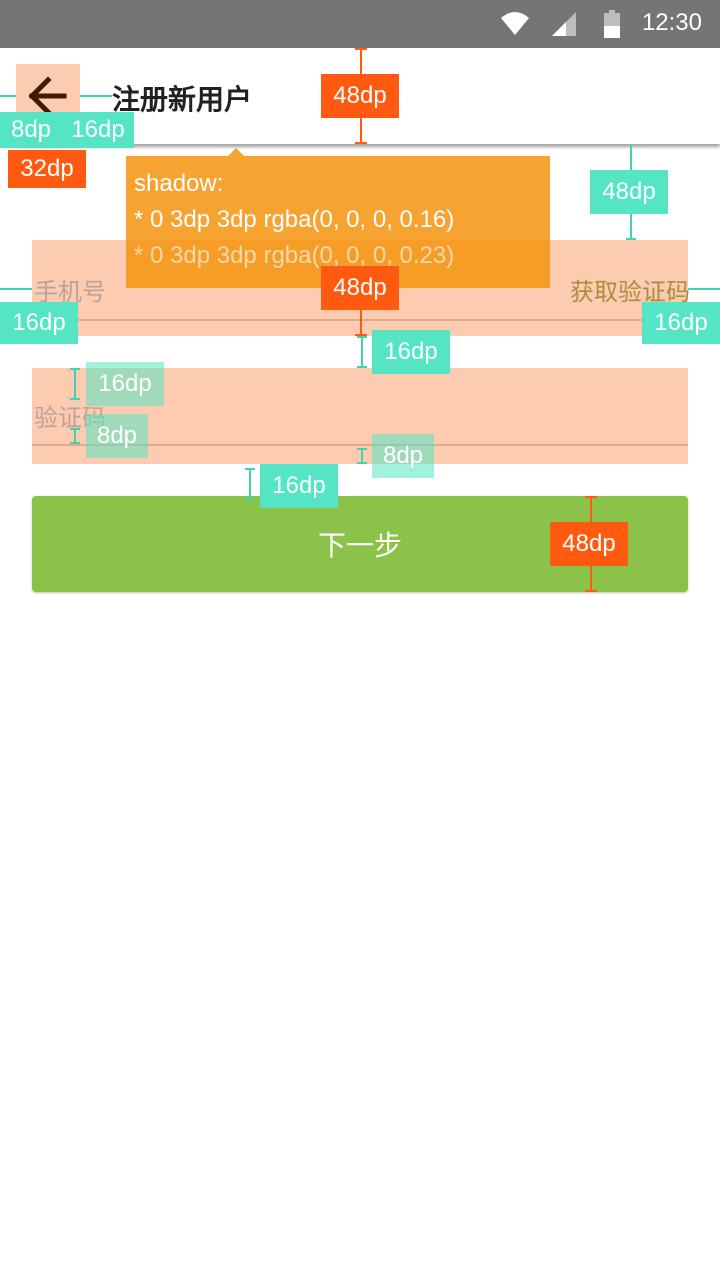 The image size is (720, 1280). What do you see at coordinates (294, 219) in the screenshot?
I see `shadow-spec-line-1: * 0 3dp 3dp rgba(0, 0, 0, 0.16)` at bounding box center [294, 219].